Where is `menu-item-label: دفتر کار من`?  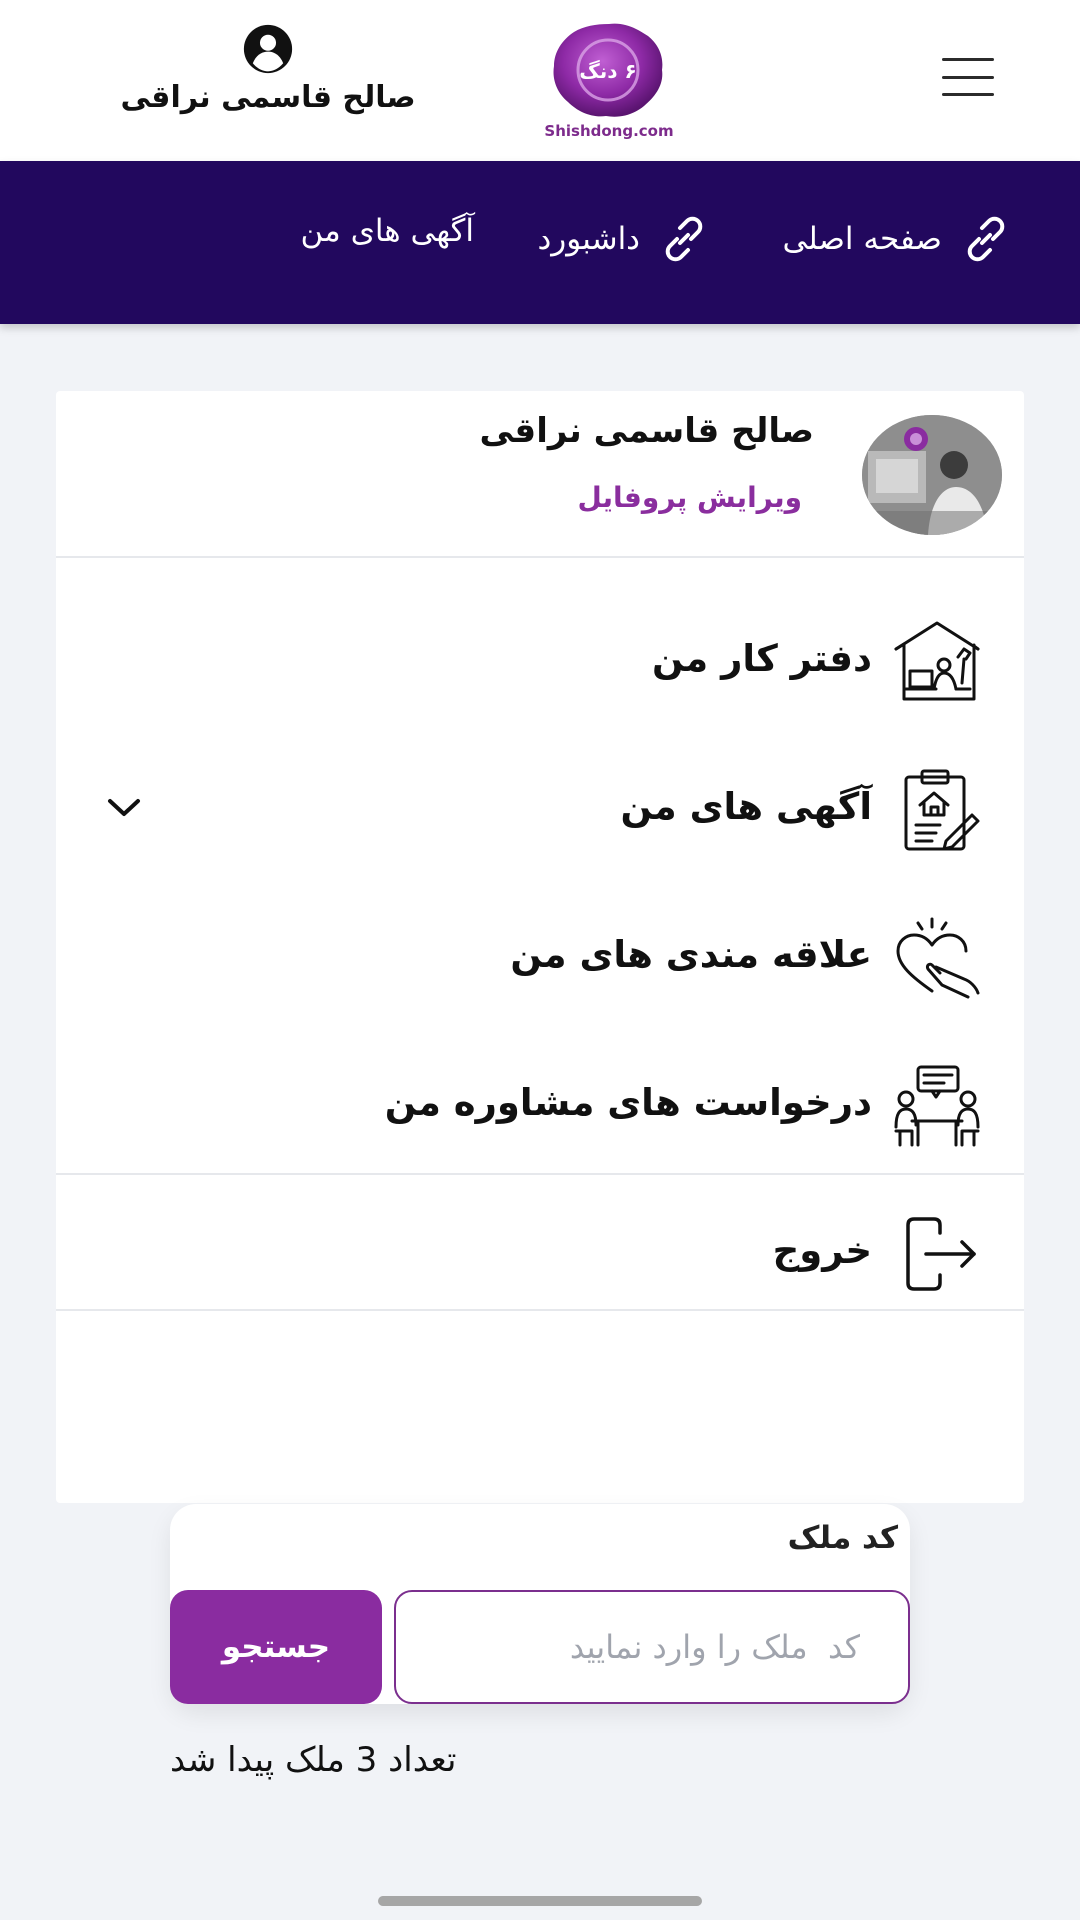 menu-item-label: دفتر کار من is located at coordinates (761, 658).